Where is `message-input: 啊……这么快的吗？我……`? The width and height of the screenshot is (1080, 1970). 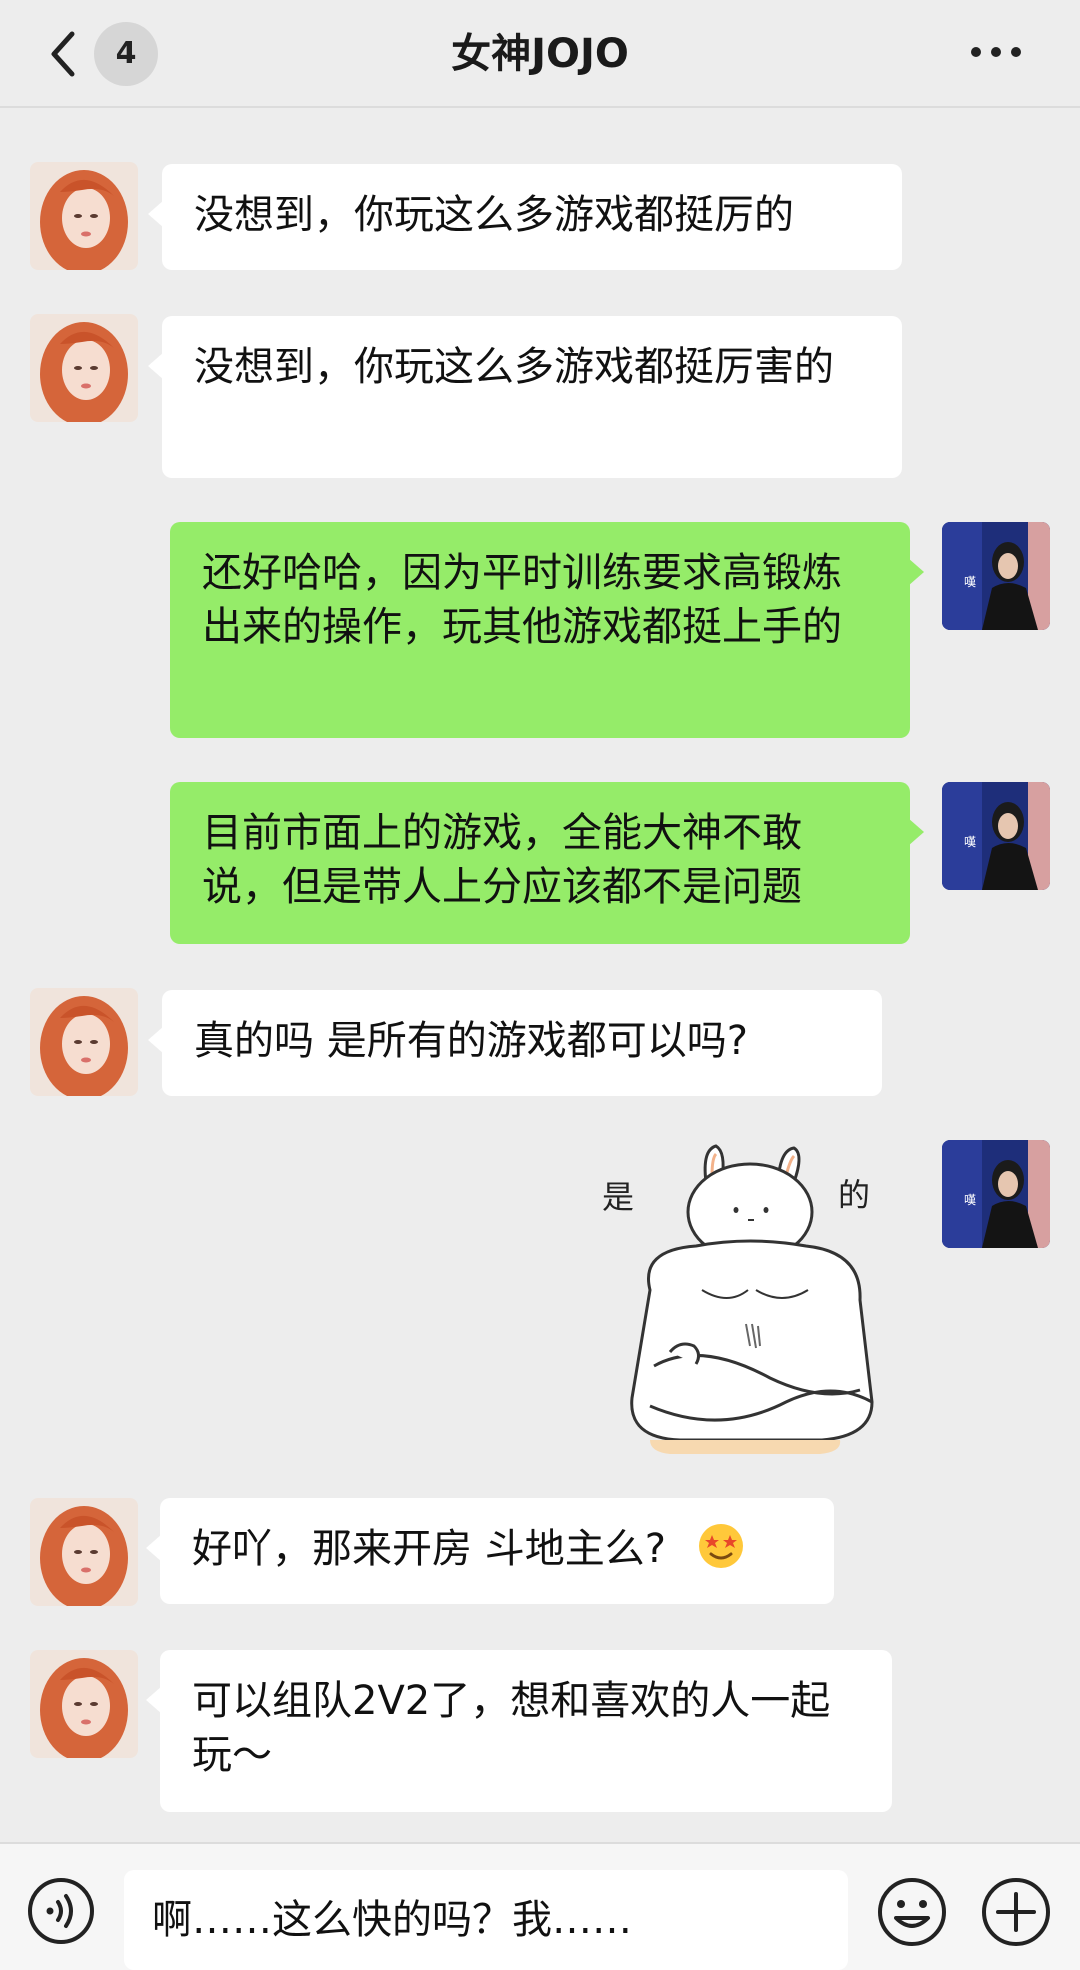
message-input: 啊……这么快的吗？我…… is located at coordinates (486, 1920).